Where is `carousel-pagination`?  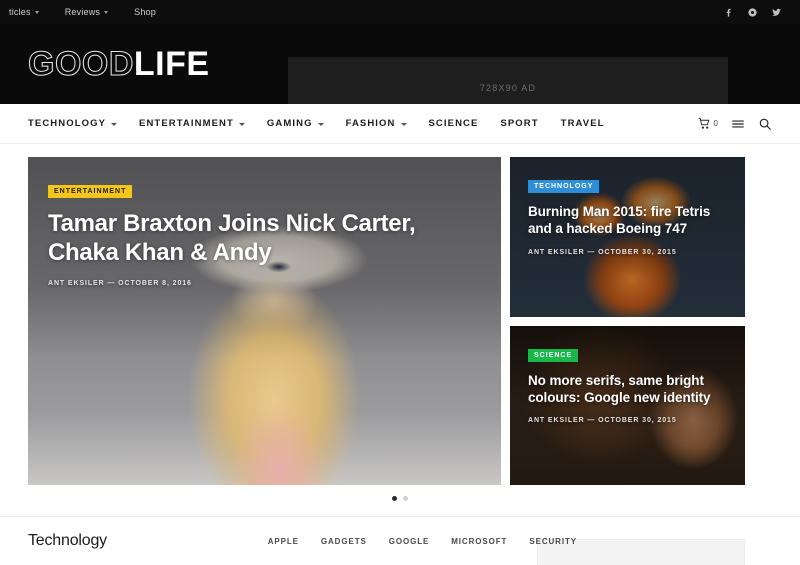
carousel-pagination is located at coordinates (400, 498).